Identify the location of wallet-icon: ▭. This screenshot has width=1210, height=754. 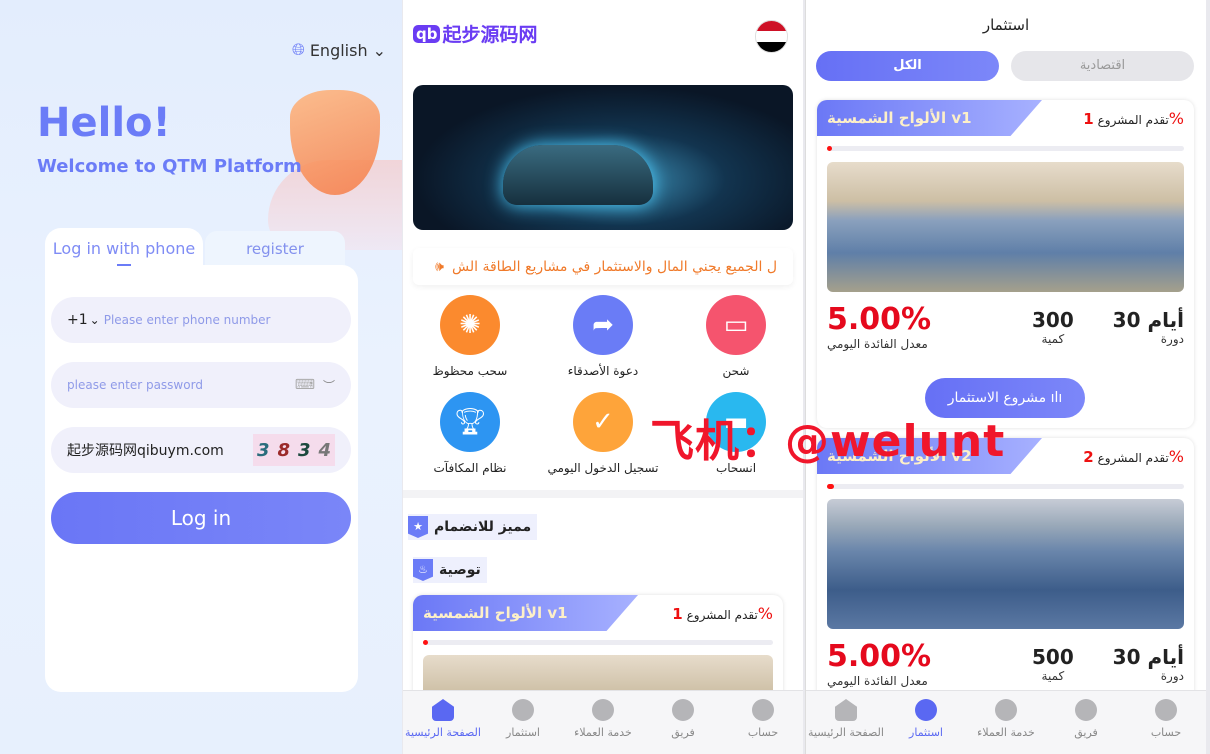
(736, 325).